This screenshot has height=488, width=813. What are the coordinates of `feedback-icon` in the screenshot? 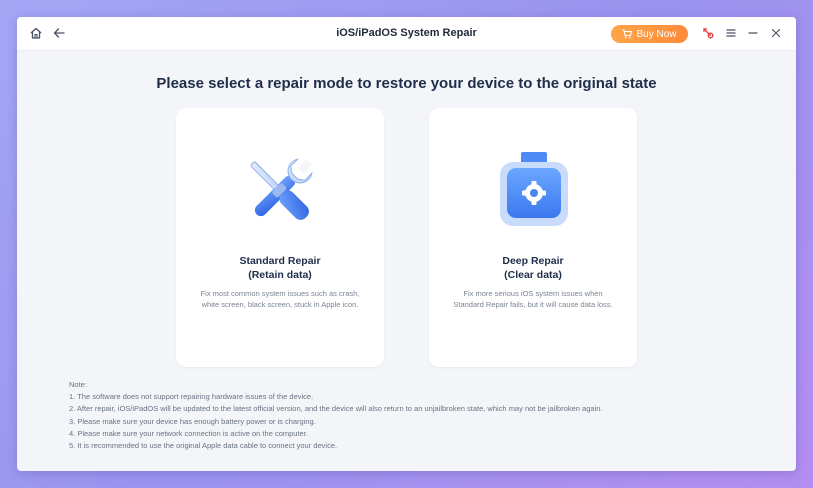 It's located at (708, 33).